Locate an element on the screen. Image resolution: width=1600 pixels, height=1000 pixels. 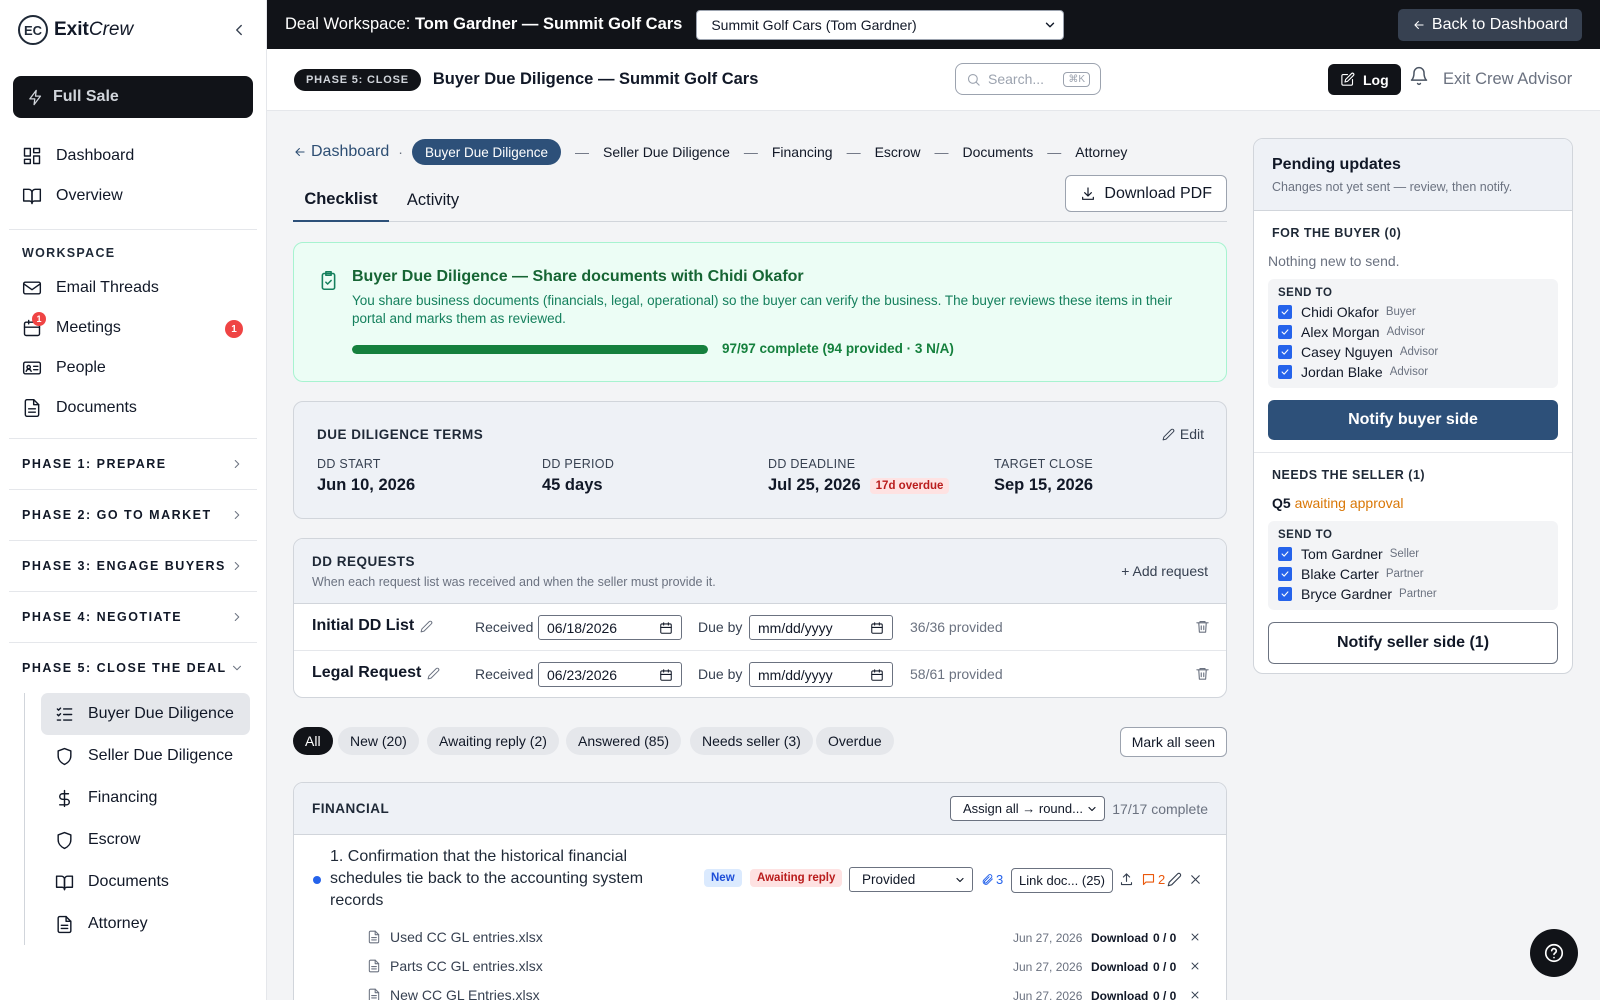
back-to-dashboard-button: Back to Dashboard is located at coordinates (1489, 24).